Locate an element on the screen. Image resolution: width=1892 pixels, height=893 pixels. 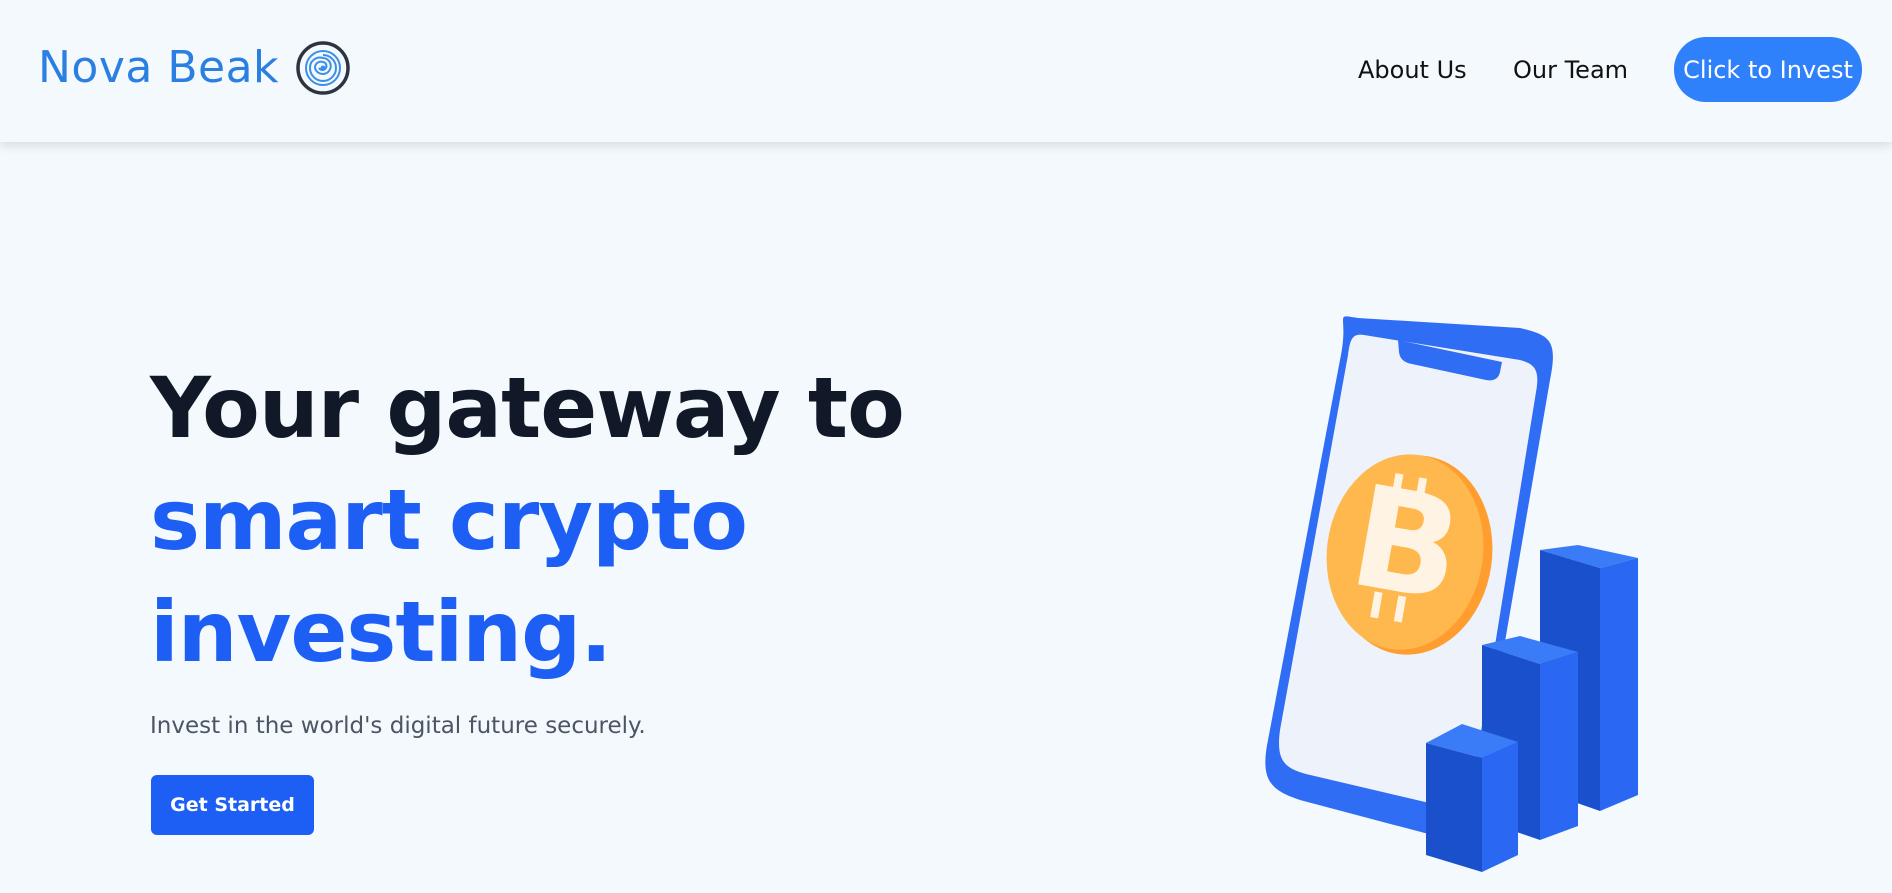
headline-line-1: Your gateway to is located at coordinates (527, 408).